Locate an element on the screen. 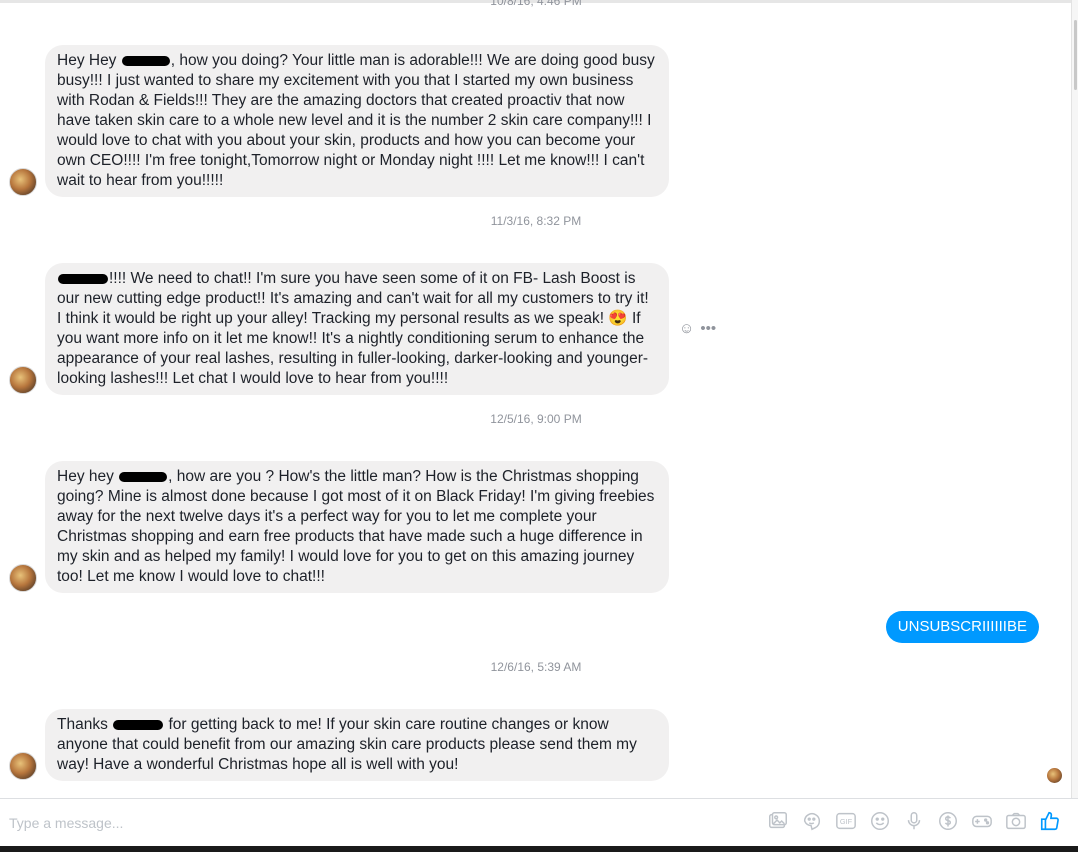  gif-icon: GIF is located at coordinates (846, 821).